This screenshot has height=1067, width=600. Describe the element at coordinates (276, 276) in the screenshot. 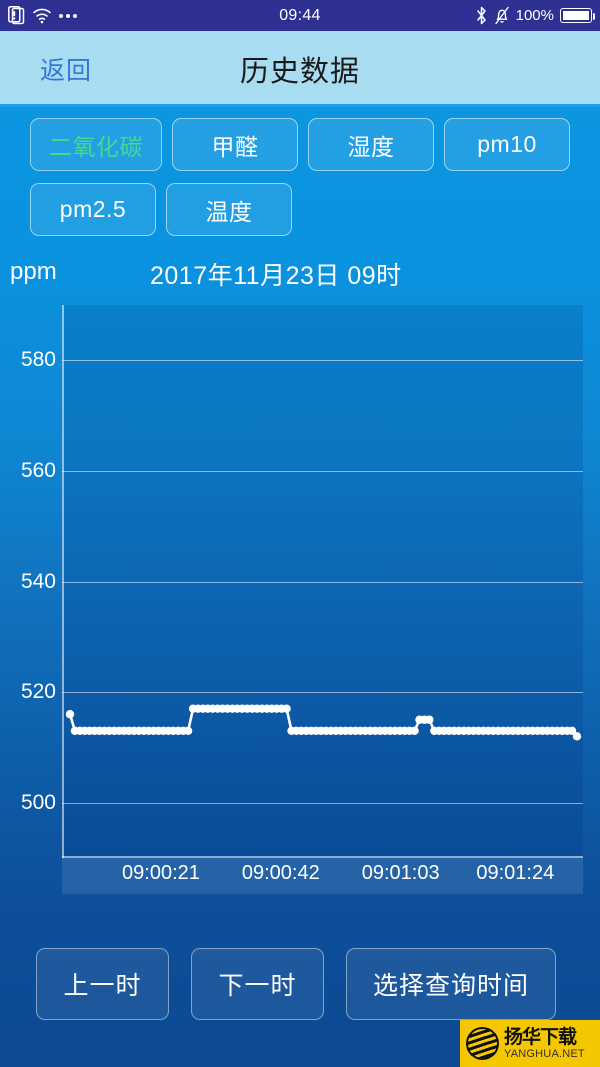

I see `chart-title: 2017年11月23日 09时` at that location.